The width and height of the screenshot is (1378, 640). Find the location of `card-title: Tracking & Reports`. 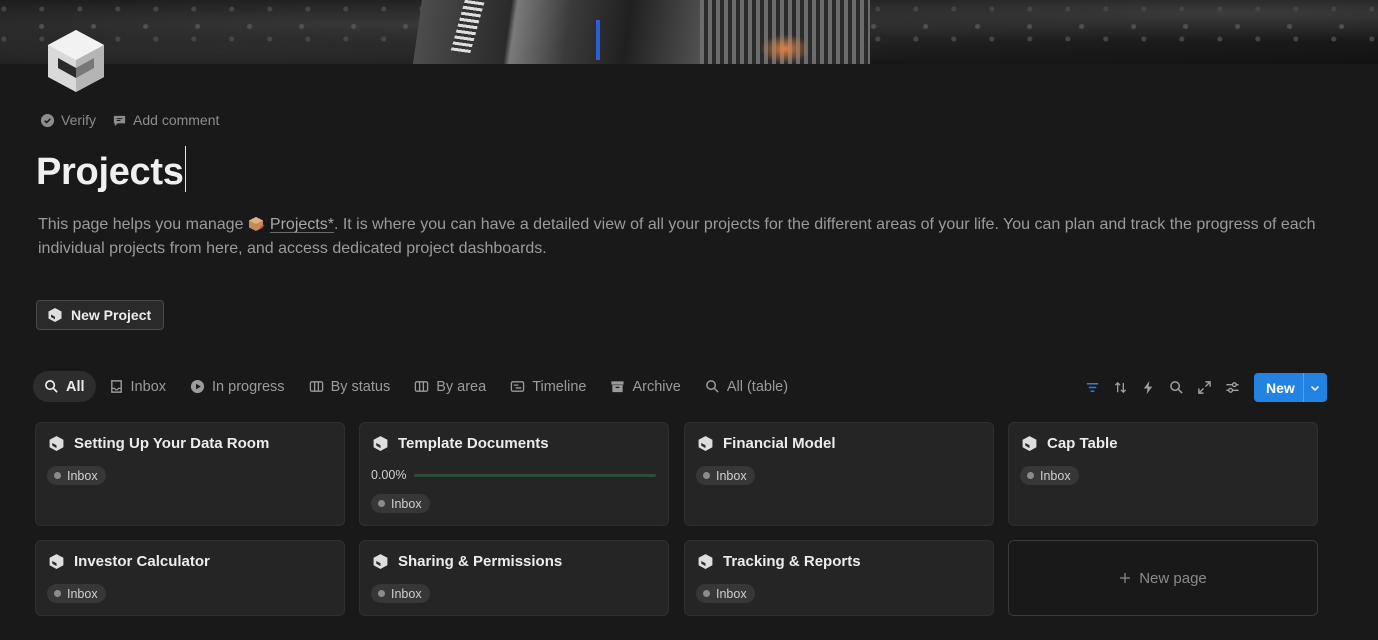

card-title: Tracking & Reports is located at coordinates (792, 561).